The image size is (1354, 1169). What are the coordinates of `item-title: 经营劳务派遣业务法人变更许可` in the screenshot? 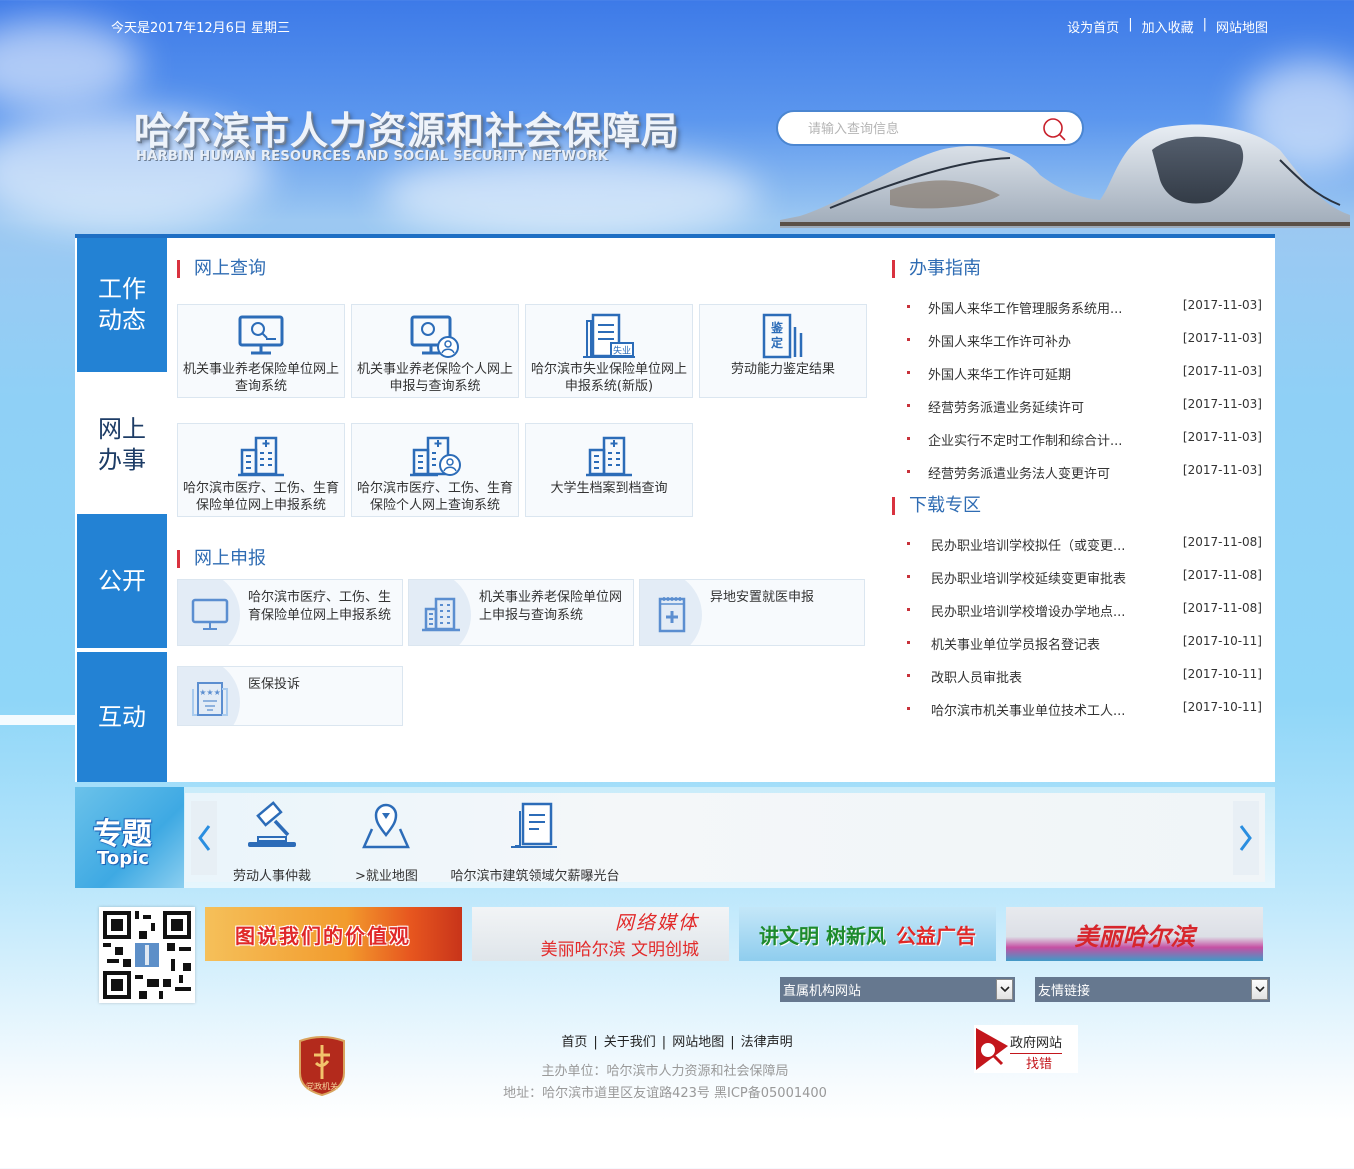 It's located at (1019, 474).